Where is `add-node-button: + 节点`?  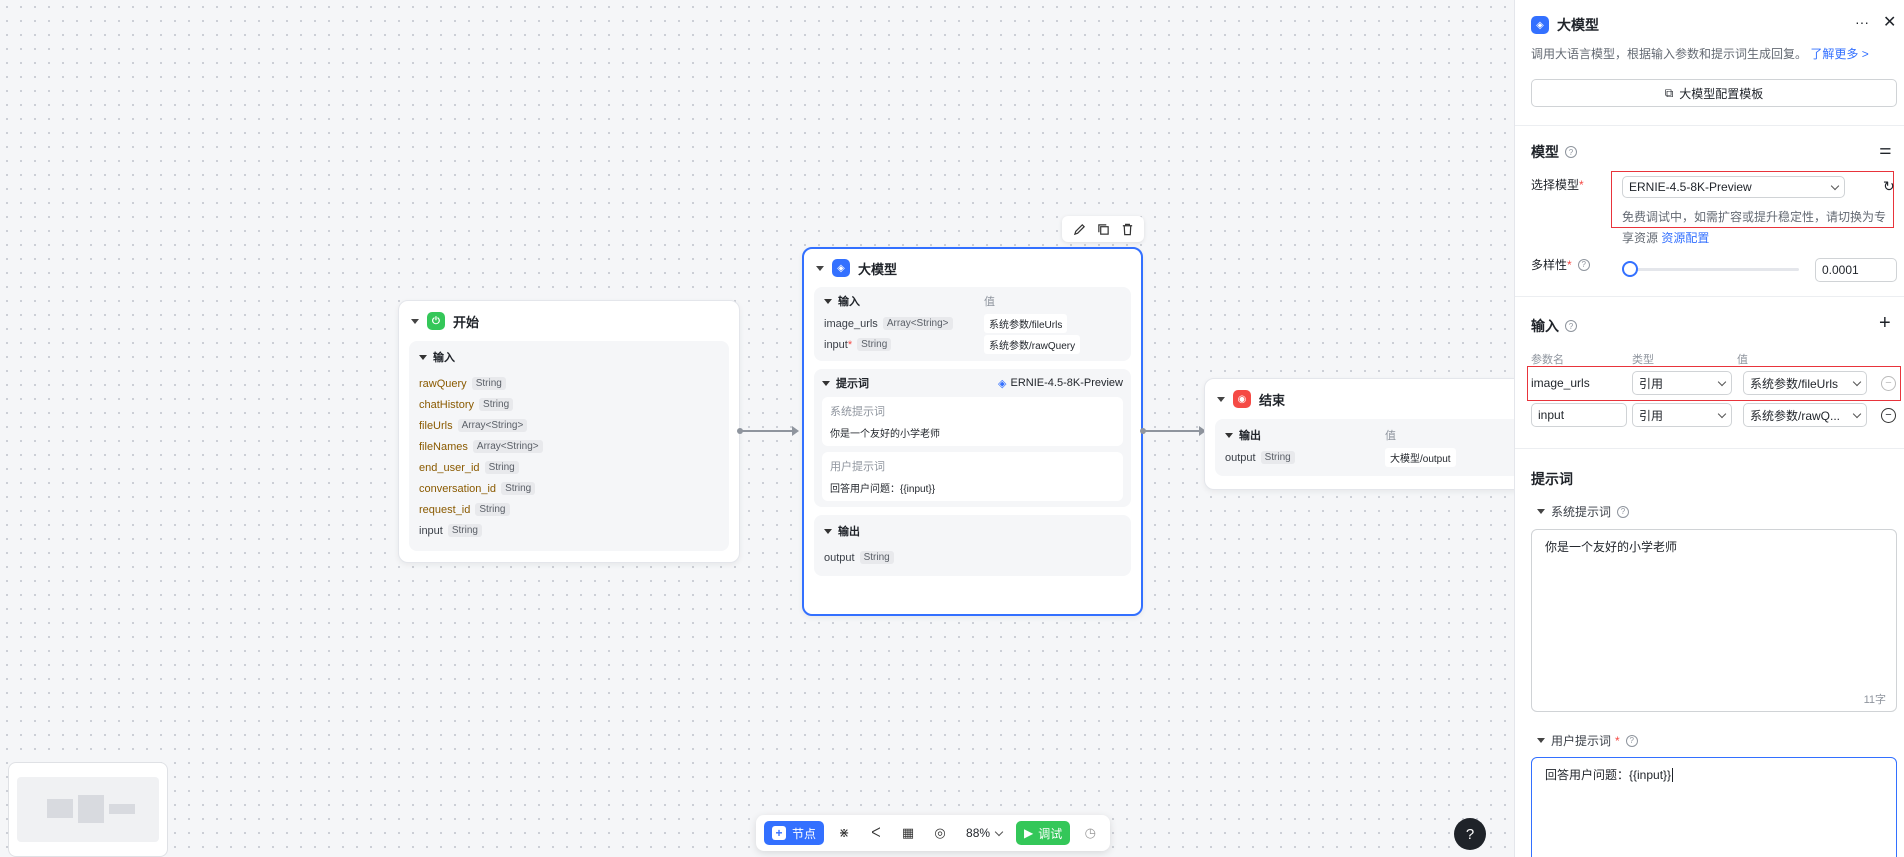
add-node-button: + 节点 is located at coordinates (794, 833).